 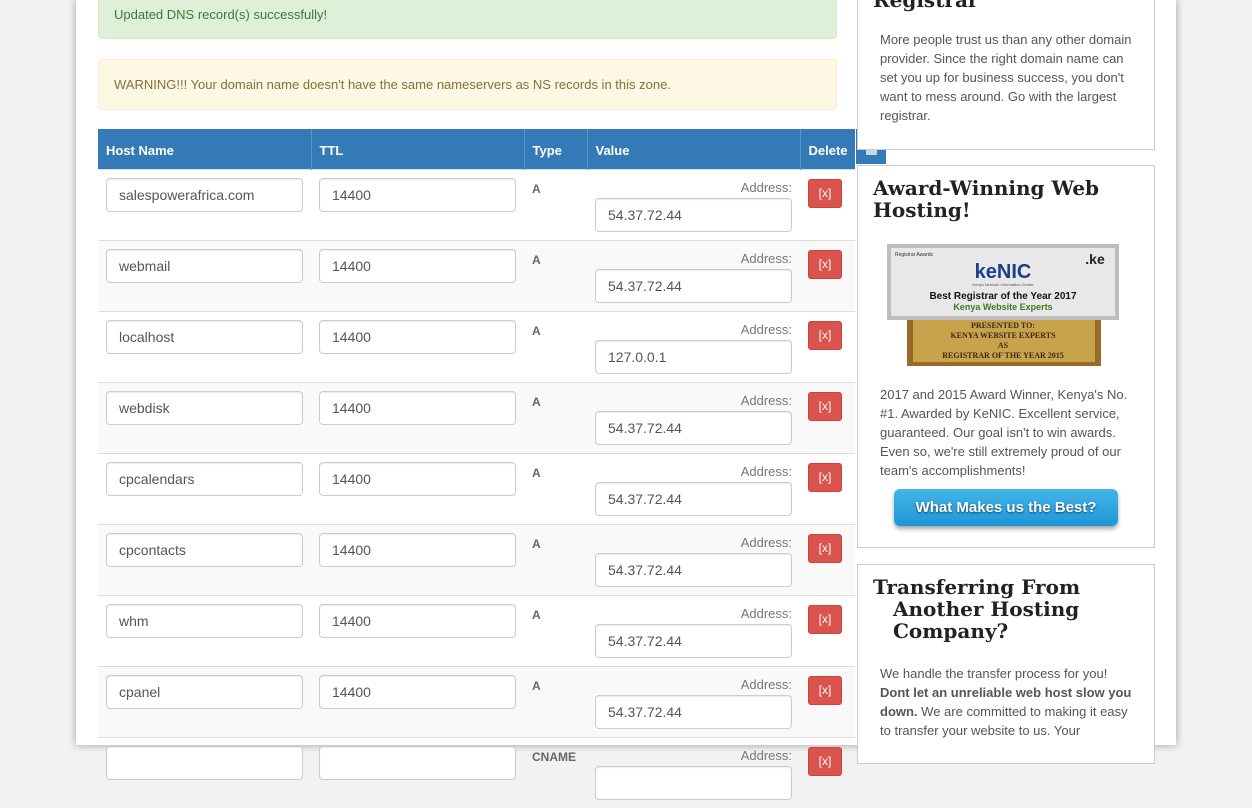 I want to click on transfer-title-line2: Another Hosting, so click(x=986, y=609).